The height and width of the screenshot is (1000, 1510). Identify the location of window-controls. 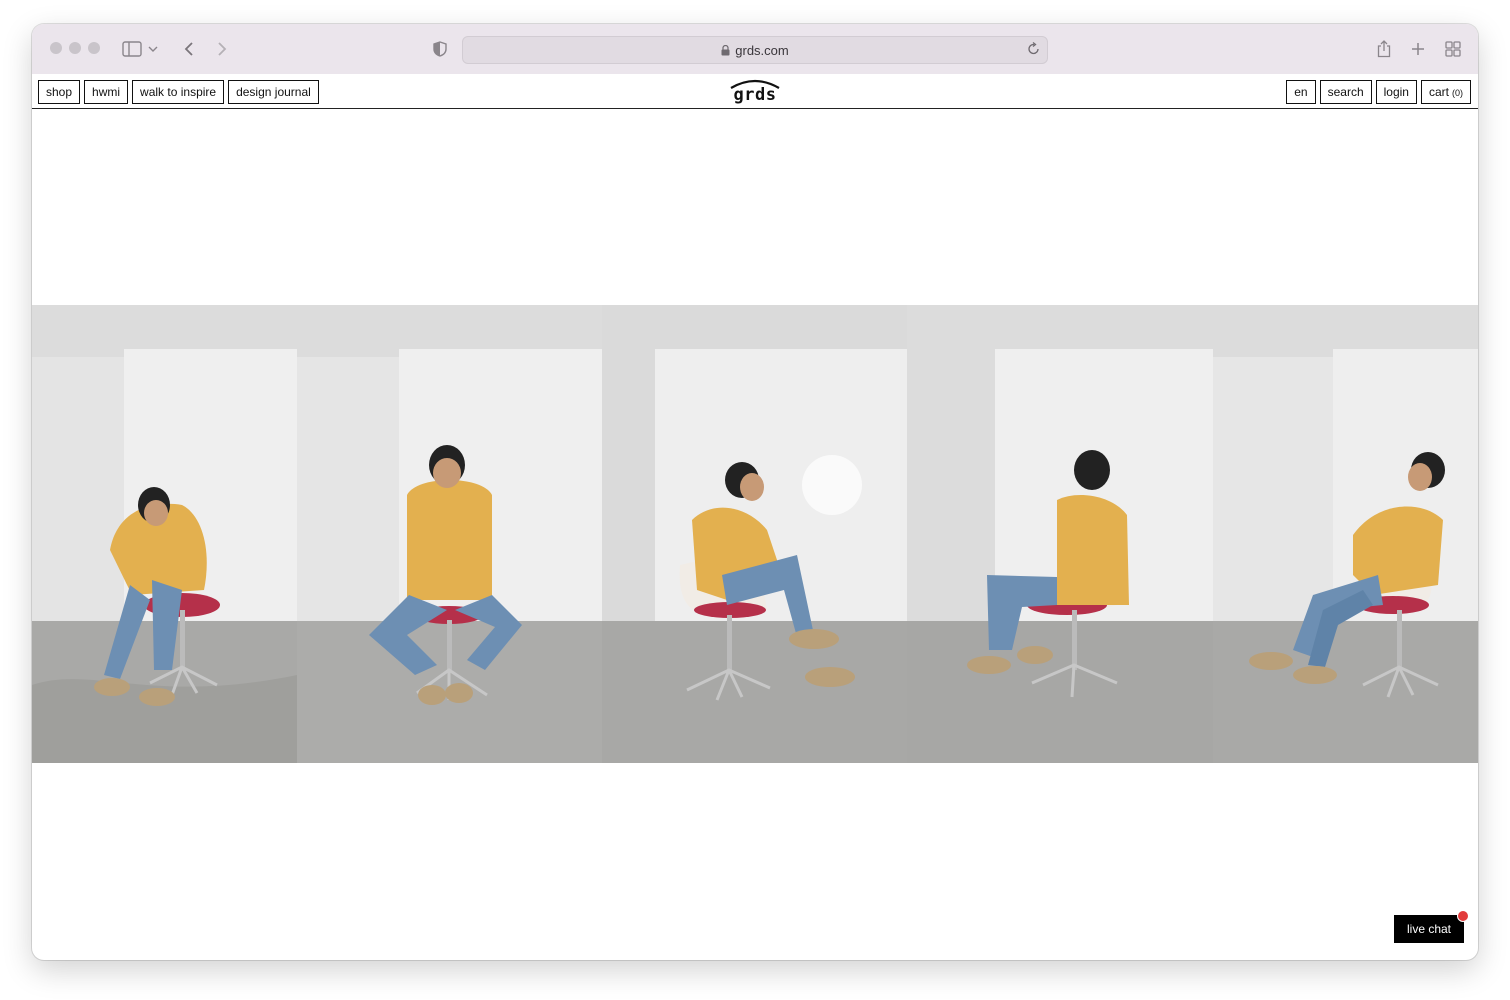
(75, 48).